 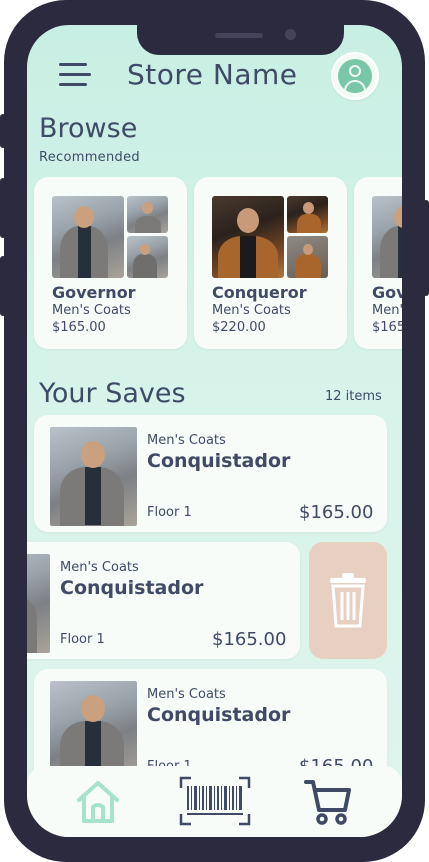 I want to click on delete-button, so click(x=348, y=600).